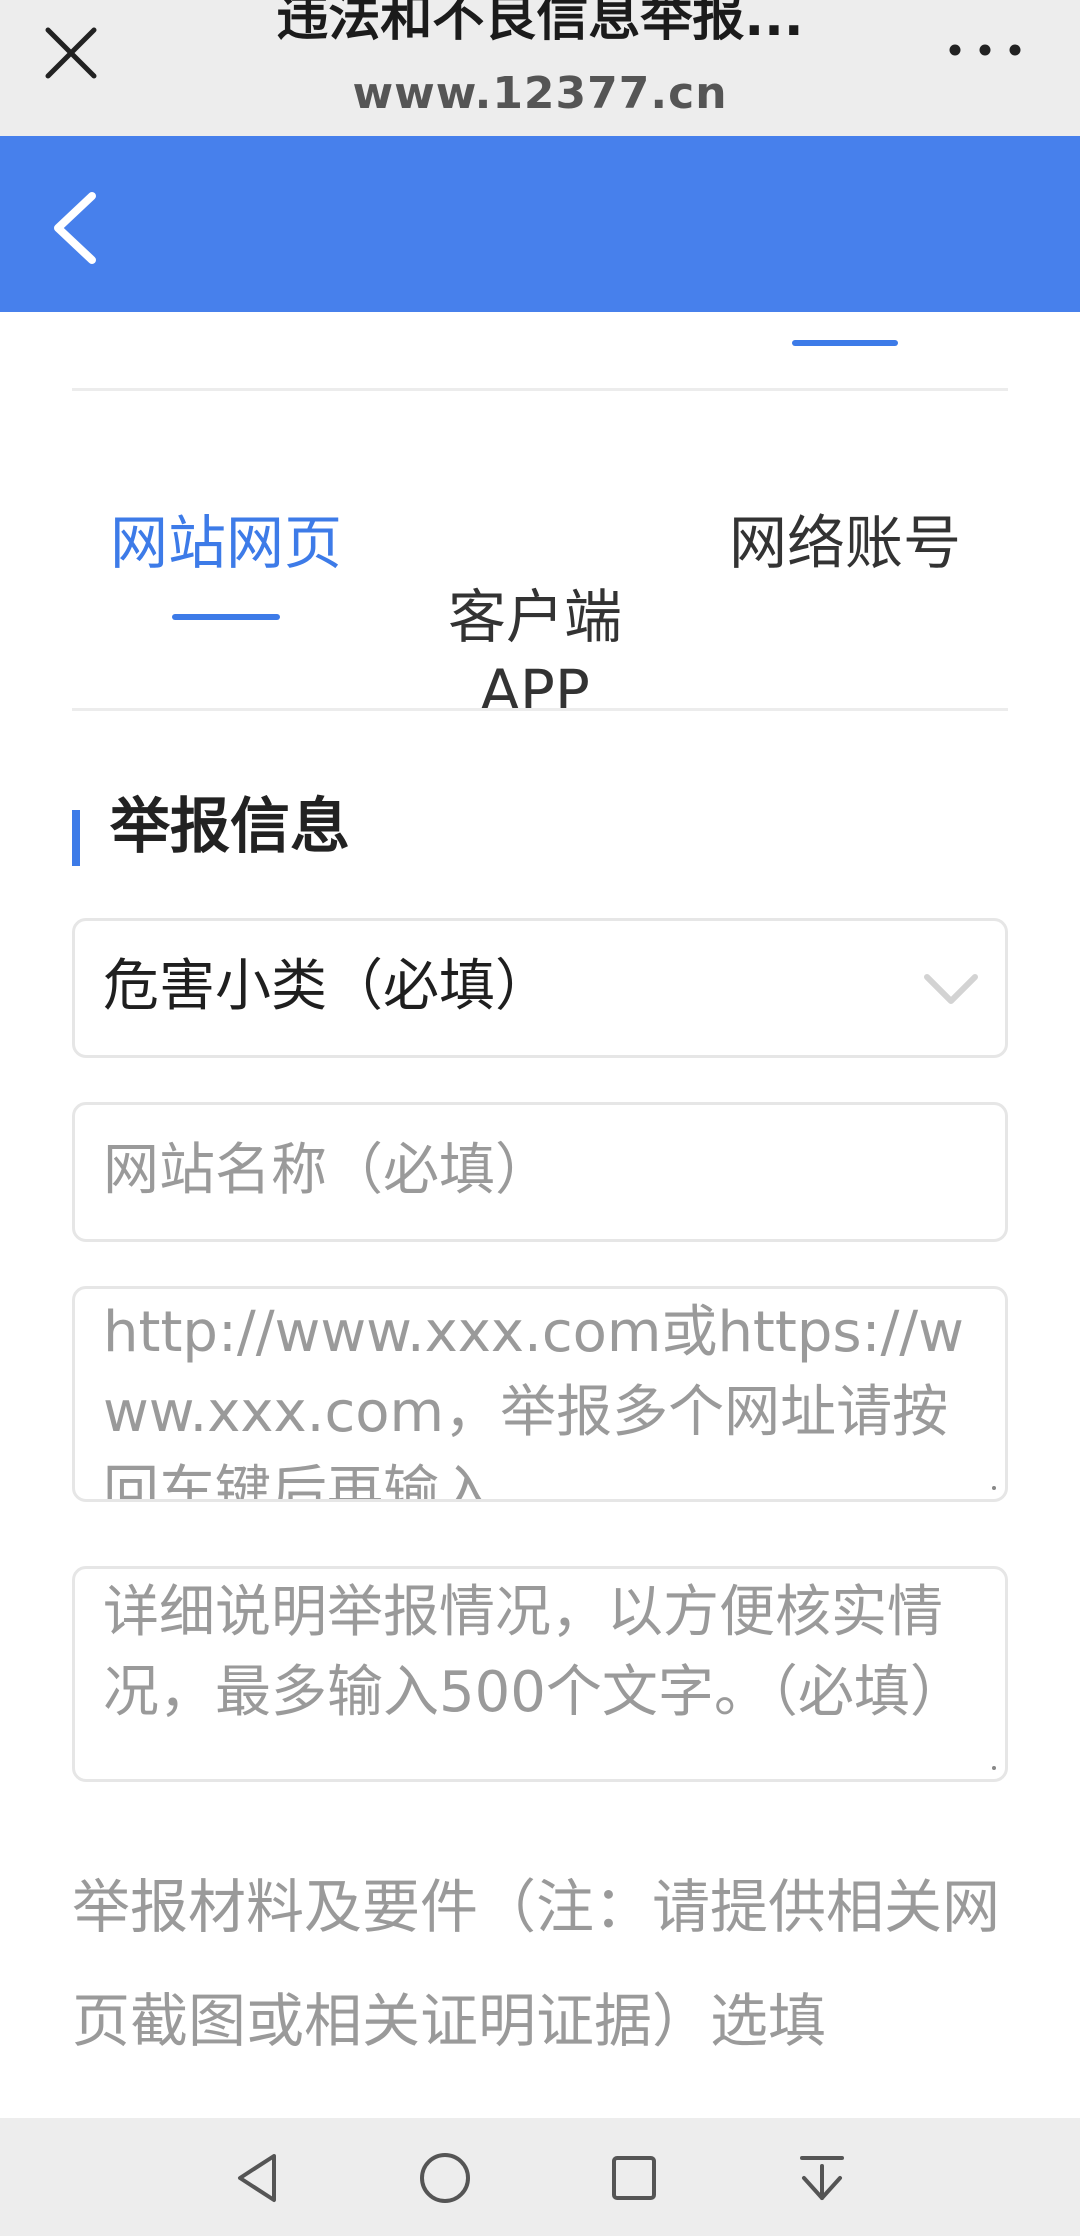  What do you see at coordinates (634, 2178) in the screenshot?
I see `nav-recents-icon` at bounding box center [634, 2178].